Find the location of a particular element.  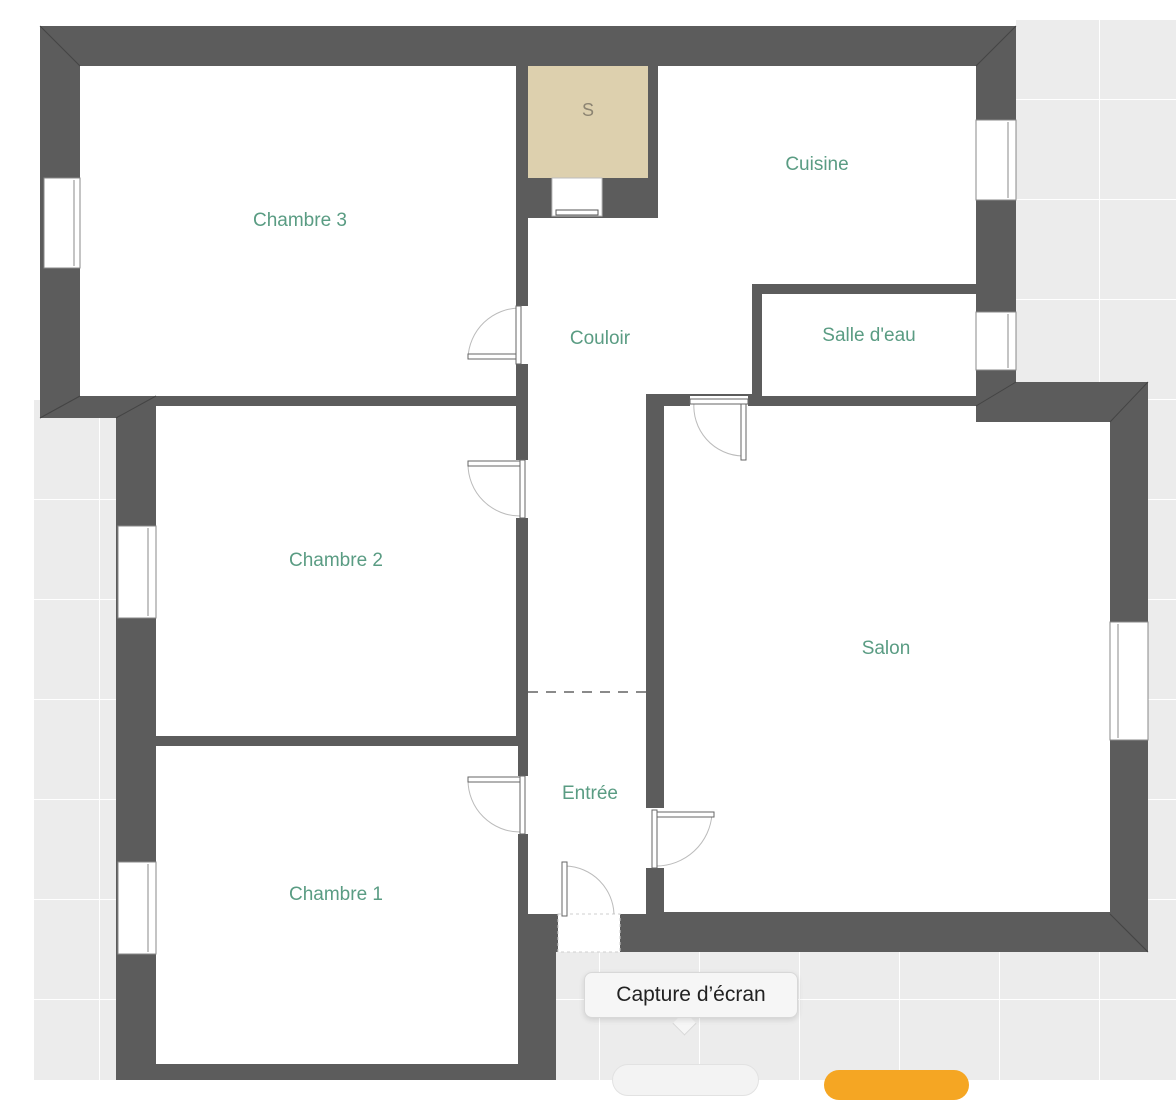

primary-button is located at coordinates (896, 1085).